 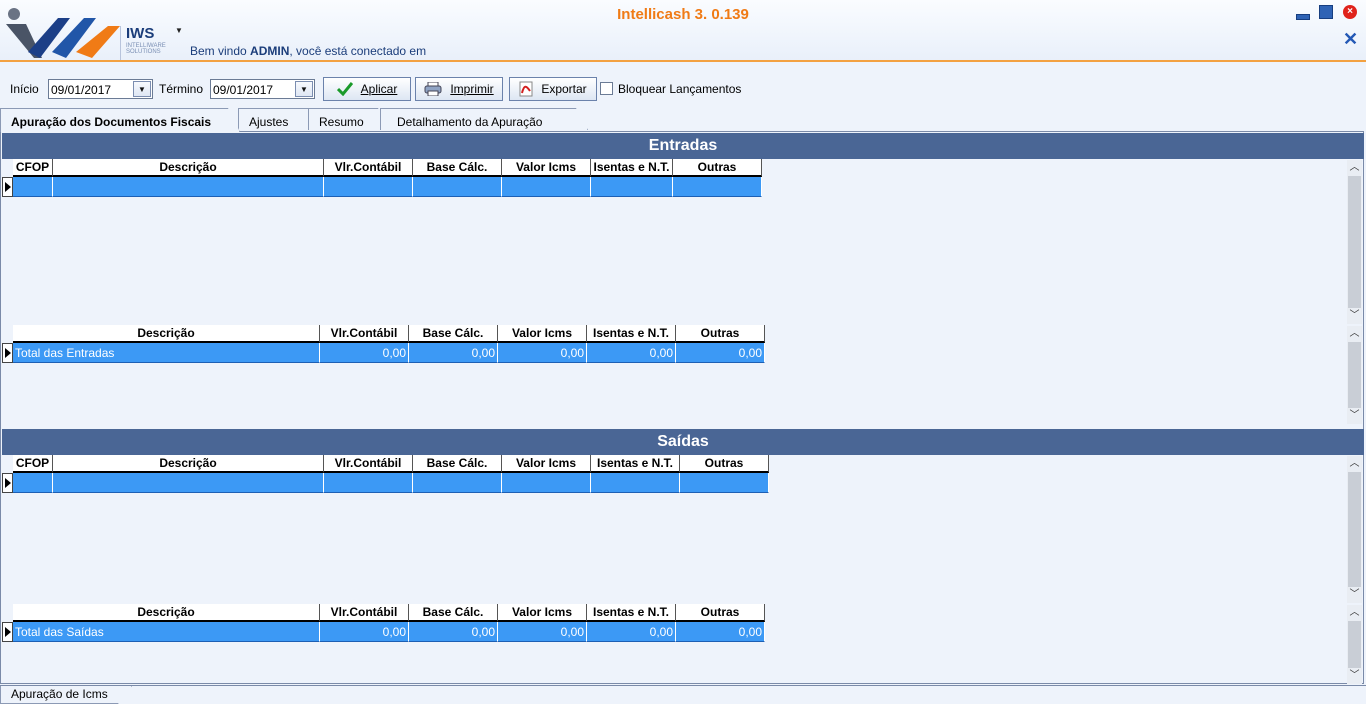 I want to click on saidas-scrollbar: ︿ ﹀, so click(x=1354, y=529).